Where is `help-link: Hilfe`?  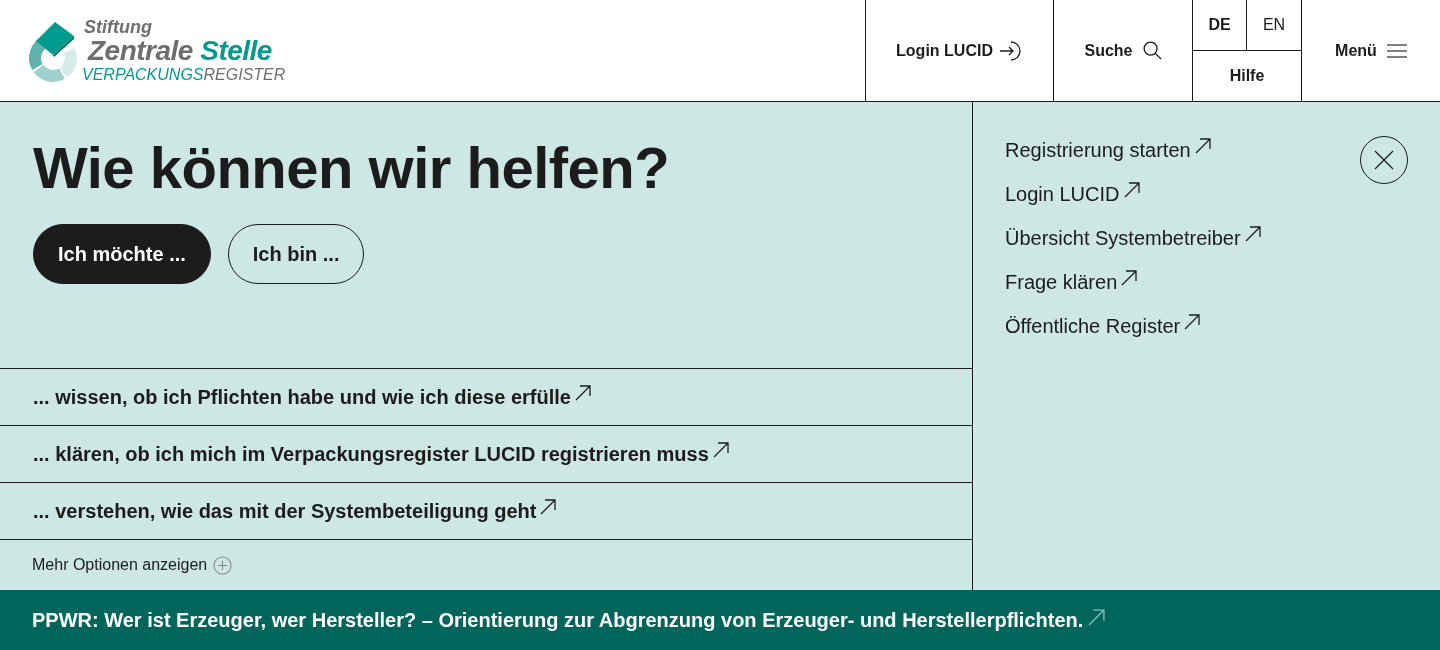
help-link: Hilfe is located at coordinates (1247, 76).